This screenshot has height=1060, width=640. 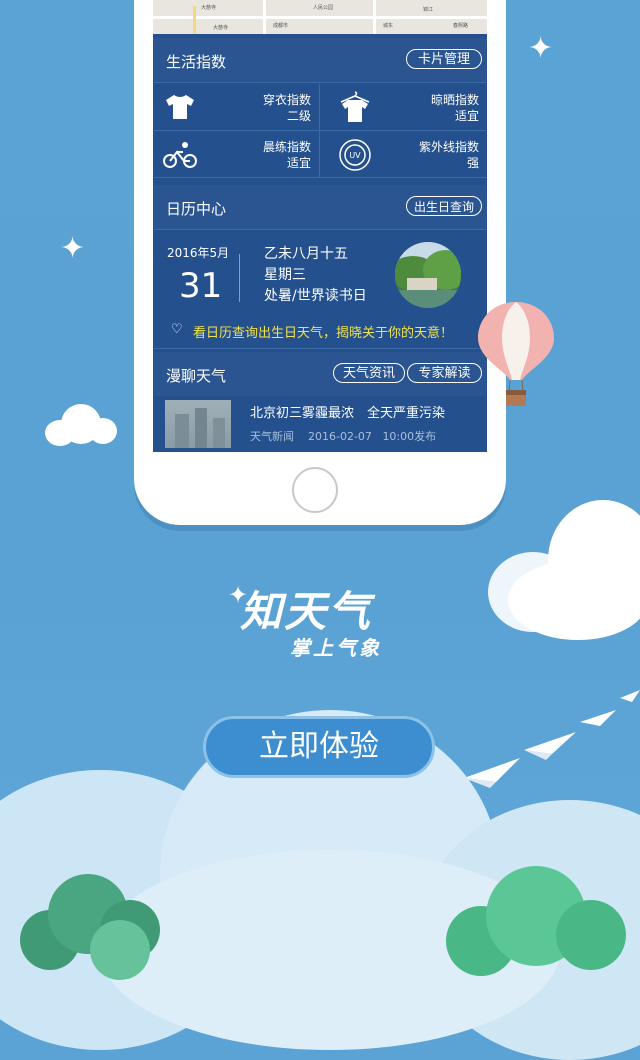 I want to click on solar-term: 处暑/世界读书日, so click(x=315, y=296).